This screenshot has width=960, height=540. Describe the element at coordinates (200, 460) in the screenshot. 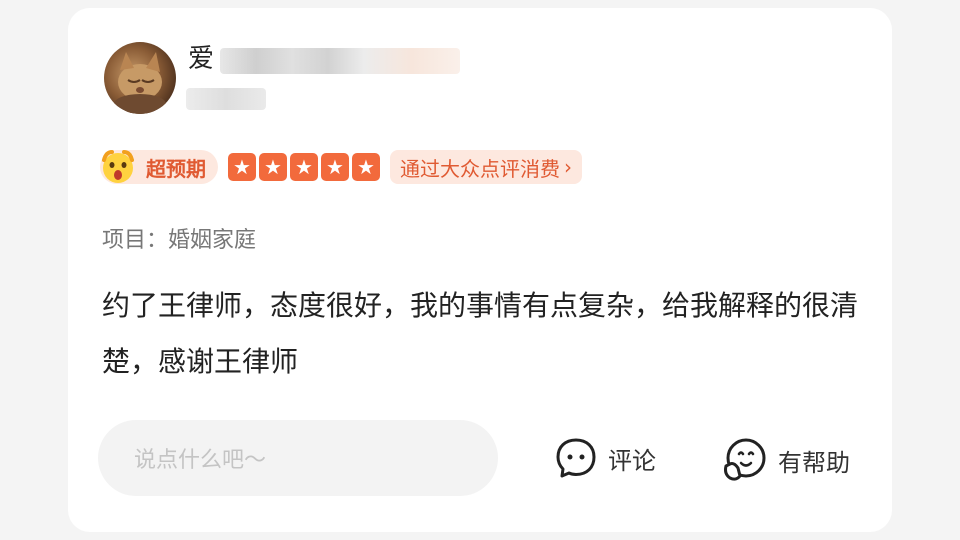

I see `comment-placeholder: 说点什么吧～` at that location.